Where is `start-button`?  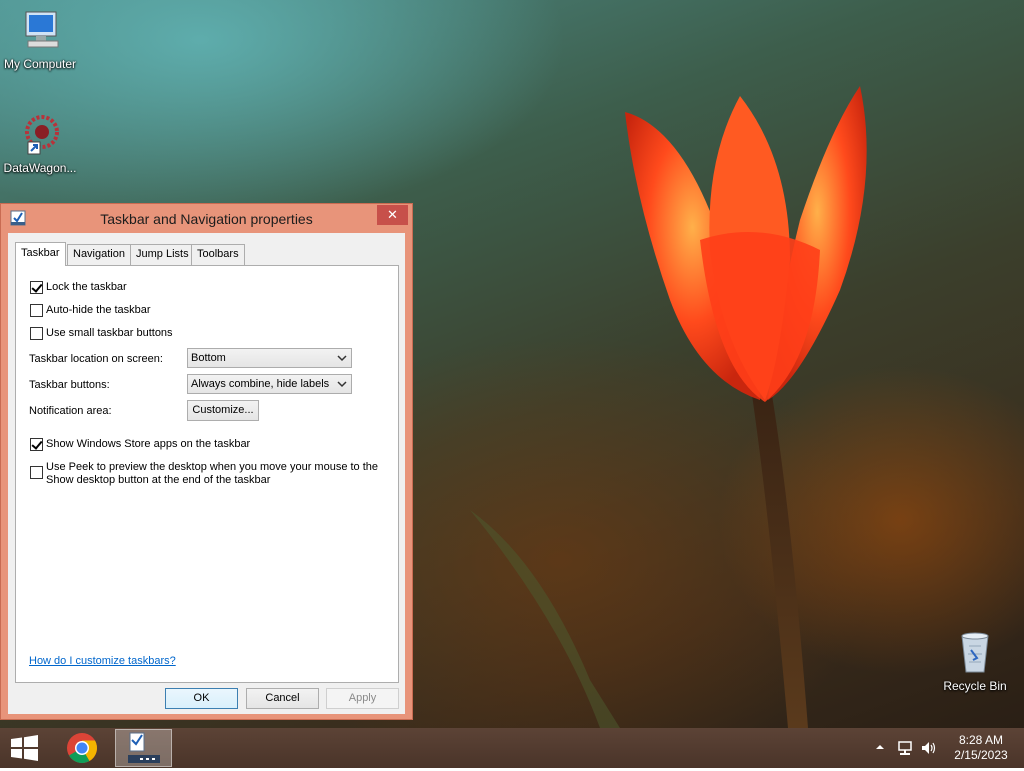
start-button is located at coordinates (25, 748).